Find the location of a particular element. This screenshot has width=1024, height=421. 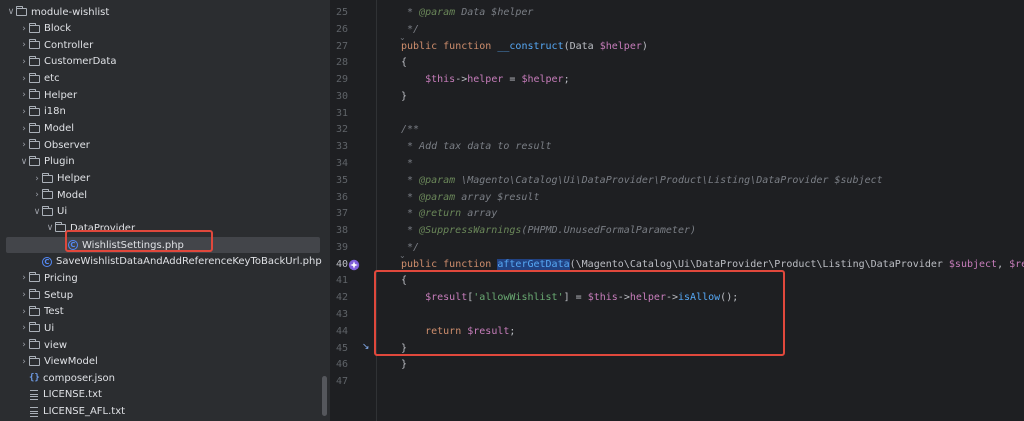

tree-item: › Pricing is located at coordinates (165, 278).